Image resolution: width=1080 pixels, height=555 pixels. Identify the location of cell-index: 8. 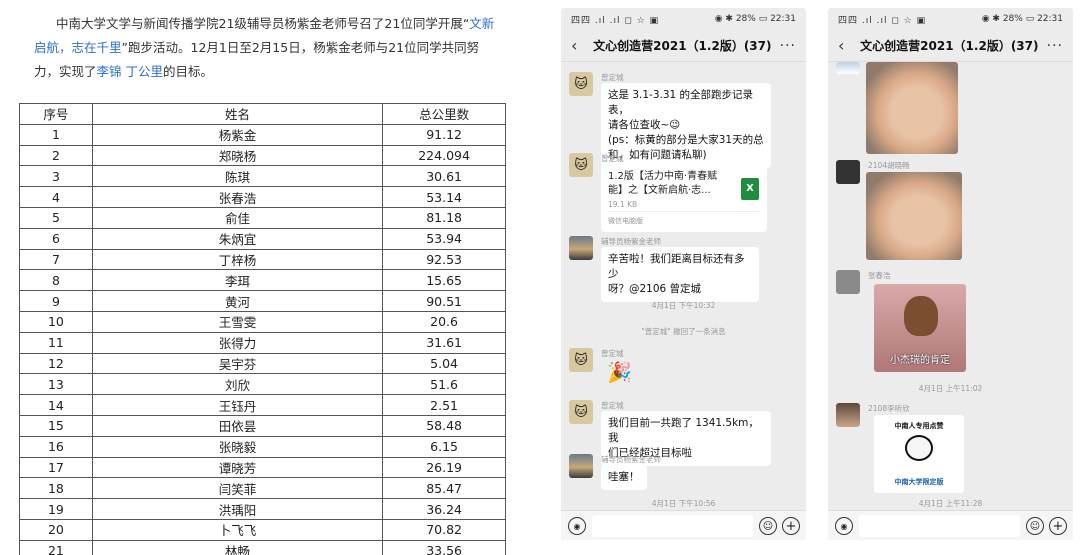
(56, 280).